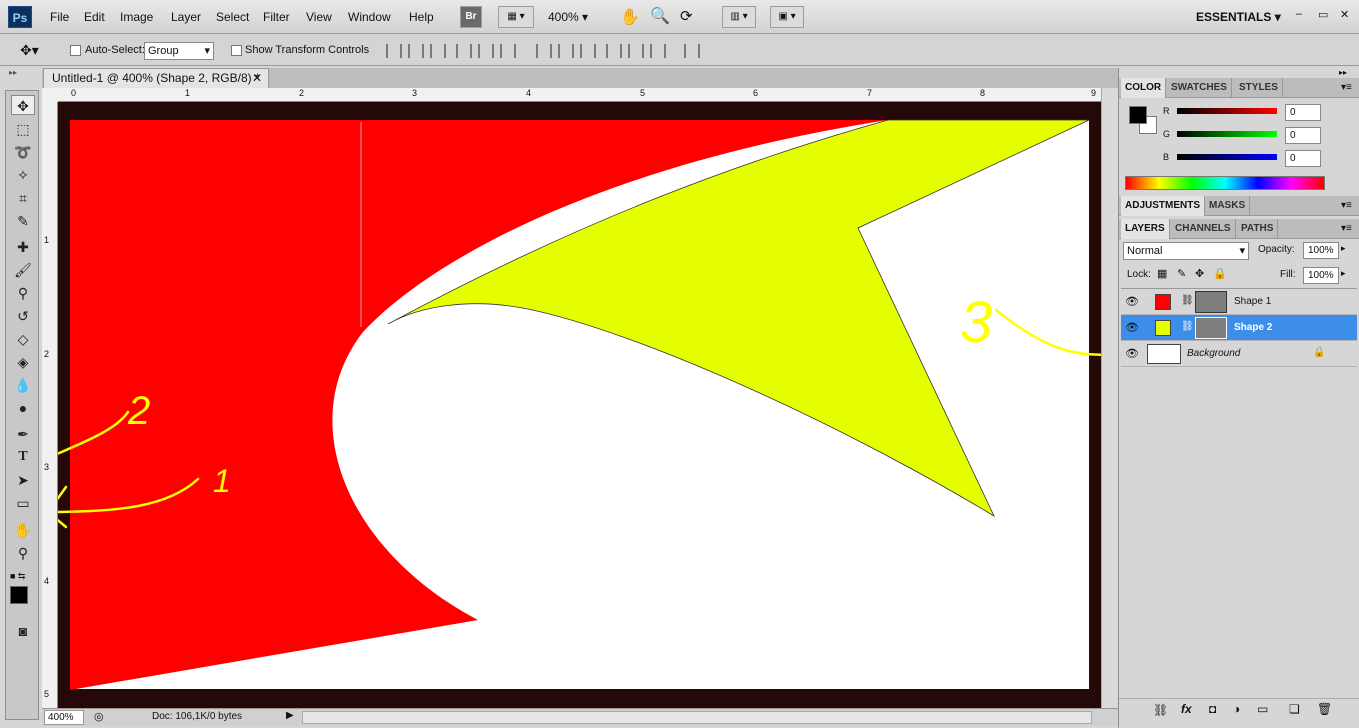  Describe the element at coordinates (658, 51) in the screenshot. I see `distribute-right-icon` at that location.